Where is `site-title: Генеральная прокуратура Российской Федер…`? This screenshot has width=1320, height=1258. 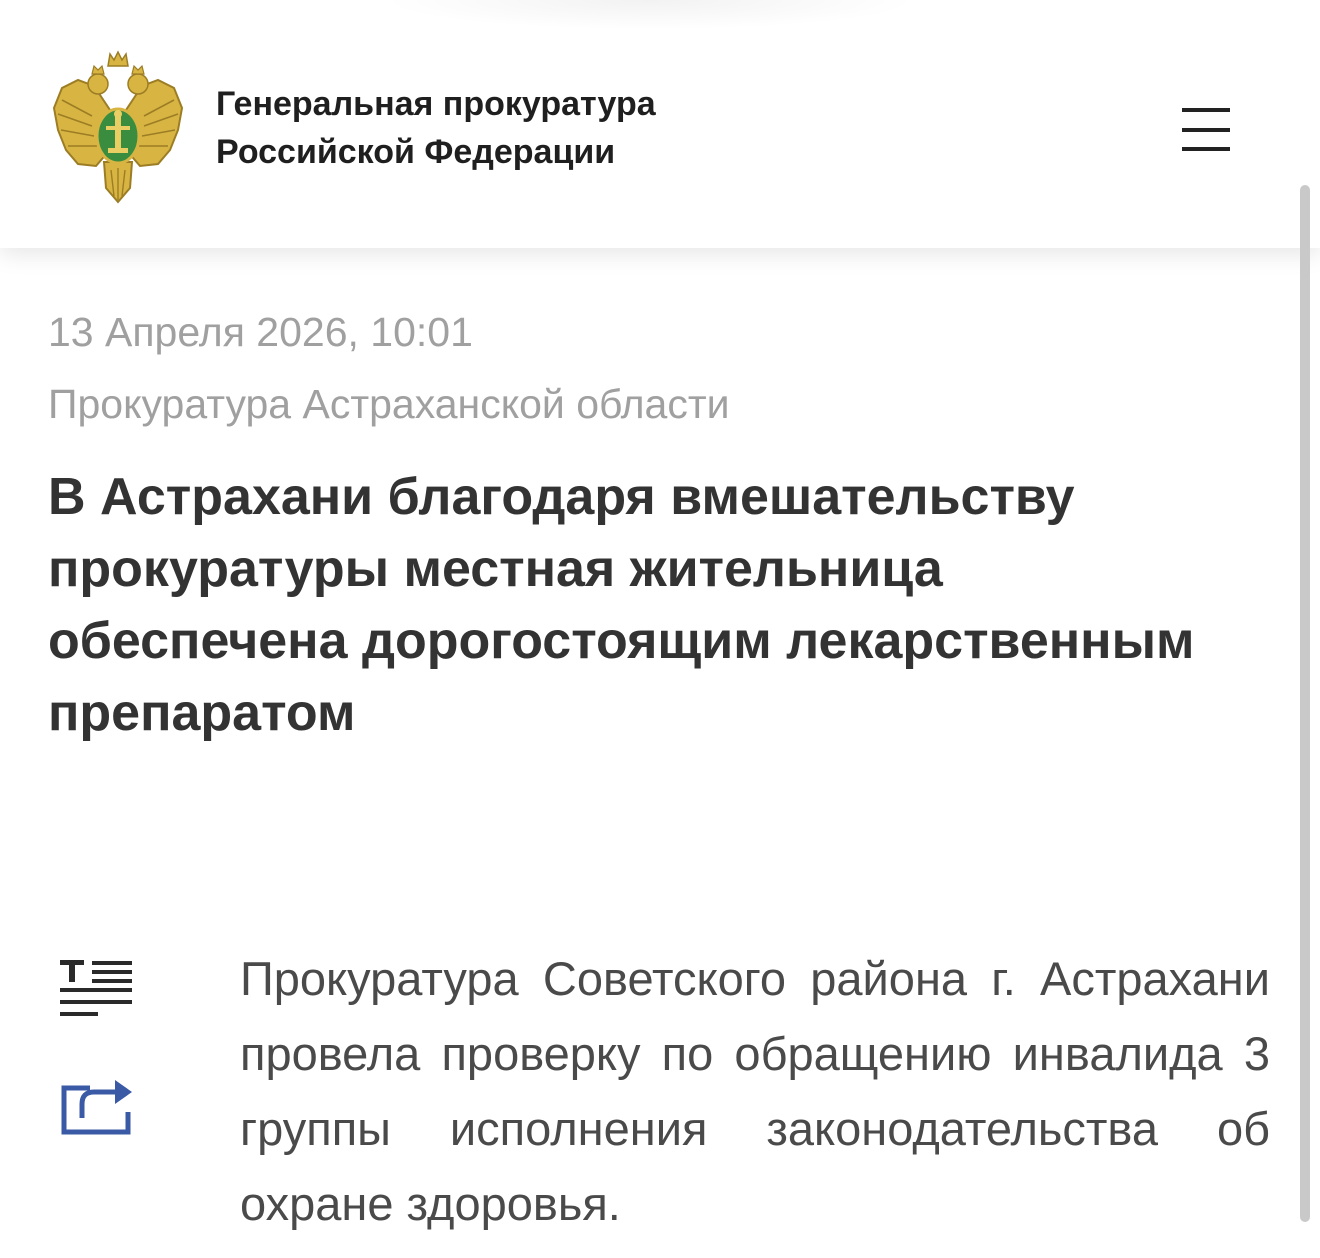 site-title: Генеральная прокуратура Российской Федер… is located at coordinates (476, 128).